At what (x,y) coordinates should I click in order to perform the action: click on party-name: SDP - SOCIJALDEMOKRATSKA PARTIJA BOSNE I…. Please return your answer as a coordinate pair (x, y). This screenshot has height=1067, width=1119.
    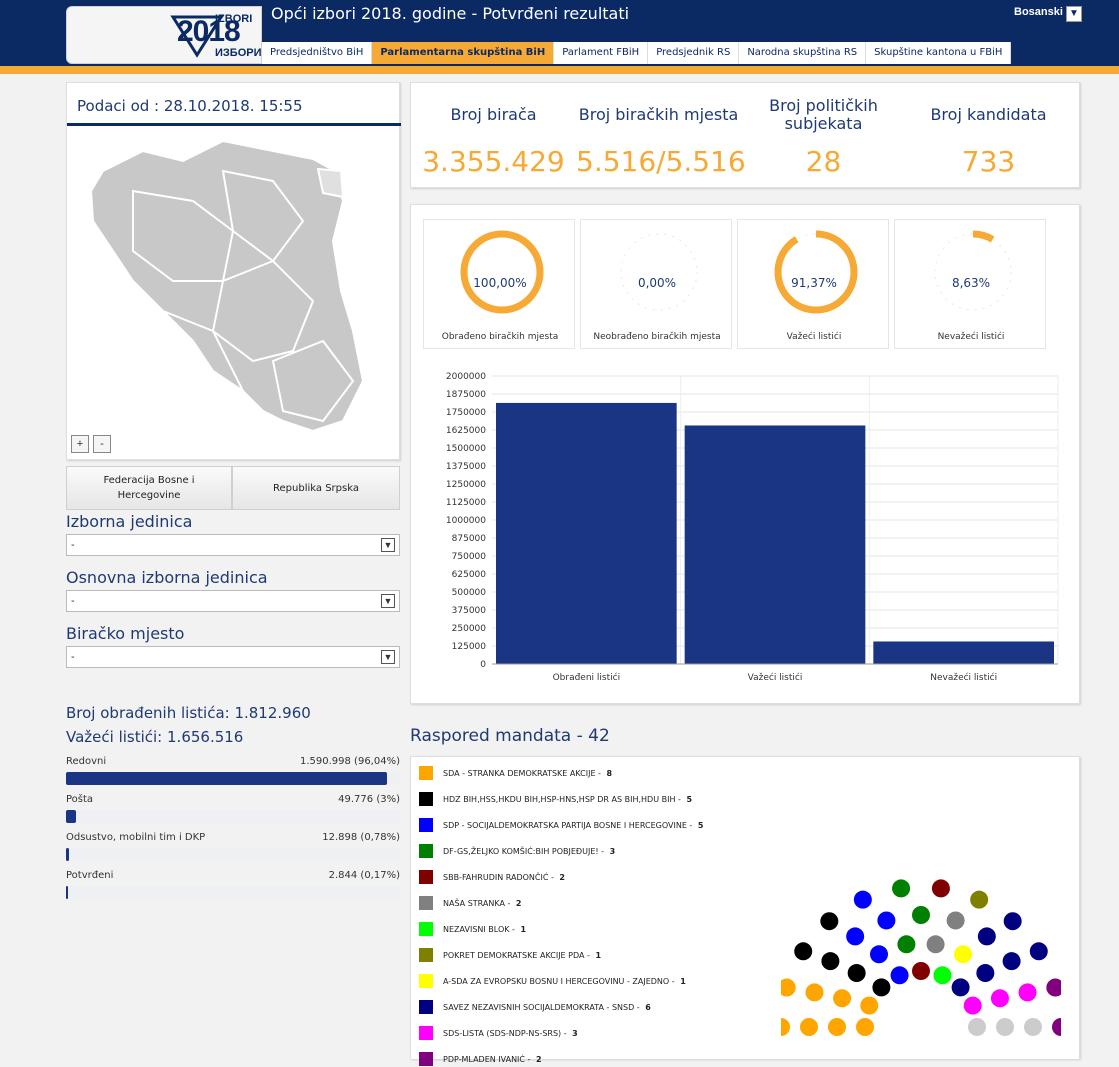
    Looking at the image, I should click on (565, 825).